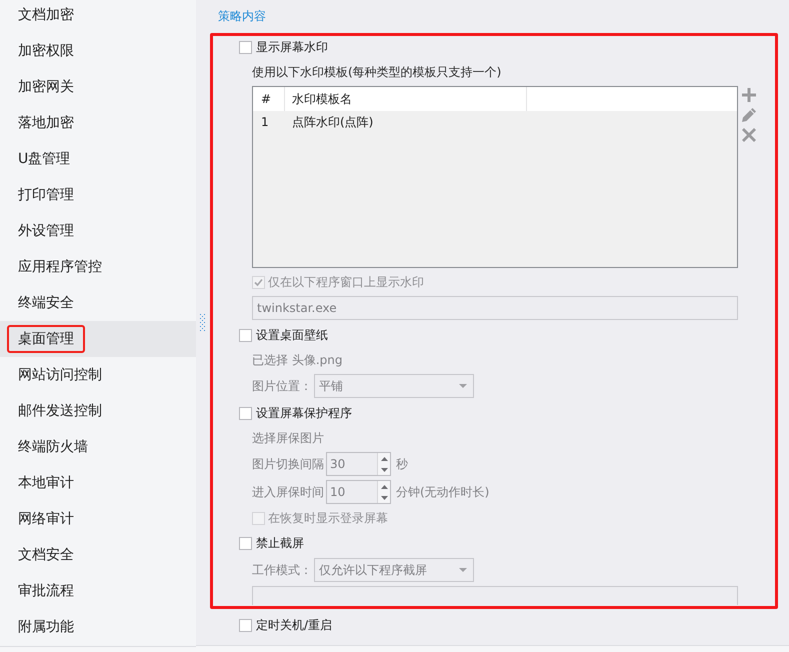 This screenshot has width=789, height=652. Describe the element at coordinates (98, 159) in the screenshot. I see `sidebar-item: U盘管理` at that location.